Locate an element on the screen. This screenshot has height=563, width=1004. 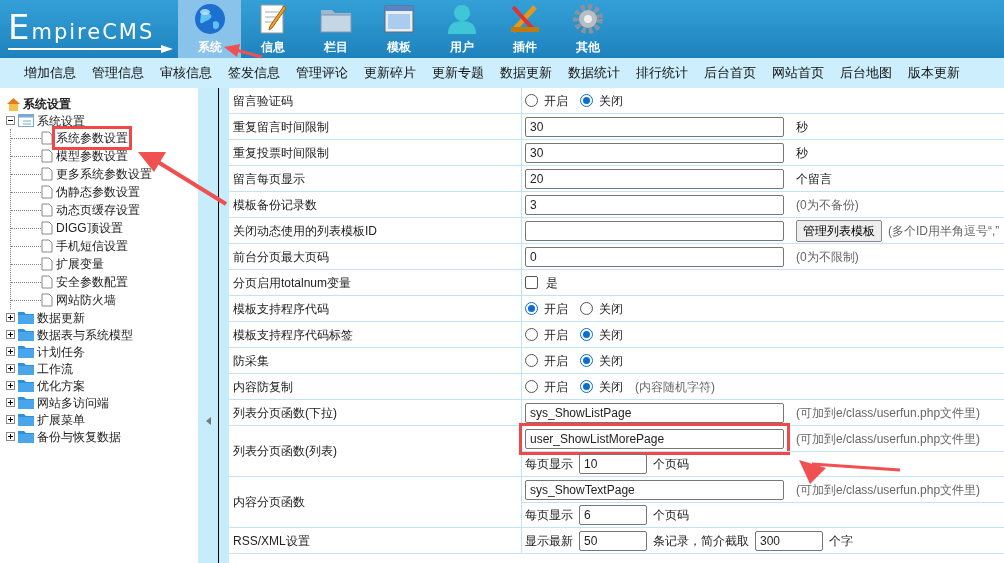
menu-link: 更新专题 is located at coordinates (458, 73).